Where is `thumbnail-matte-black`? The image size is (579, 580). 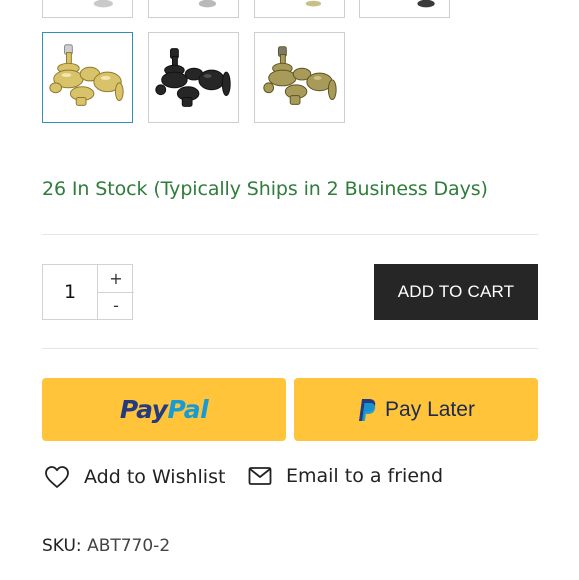 thumbnail-matte-black is located at coordinates (193, 77).